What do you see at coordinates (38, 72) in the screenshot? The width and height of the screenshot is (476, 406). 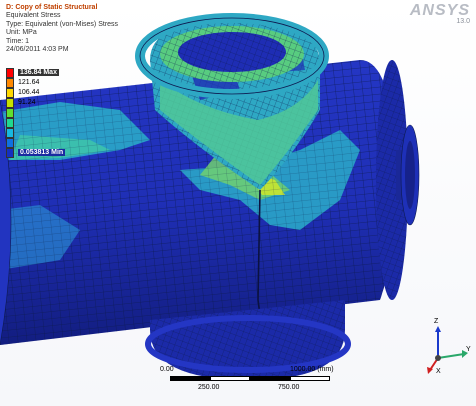 I see `legend-max-label: 136.84 Max` at bounding box center [38, 72].